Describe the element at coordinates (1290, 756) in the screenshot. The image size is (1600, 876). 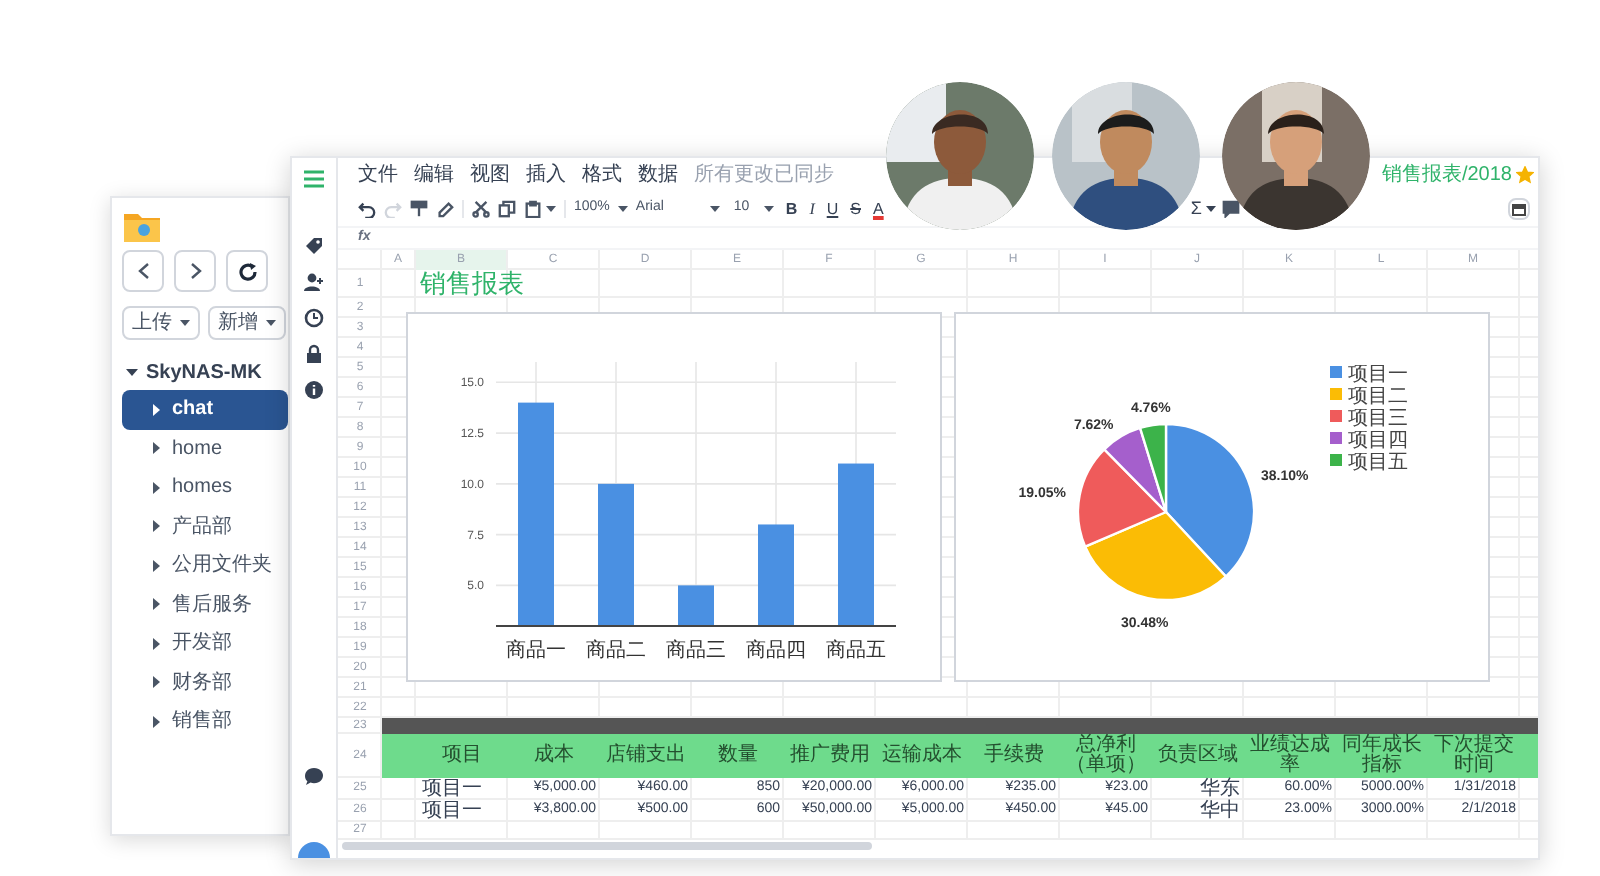
I see `column-header: 业绩达成率` at that location.